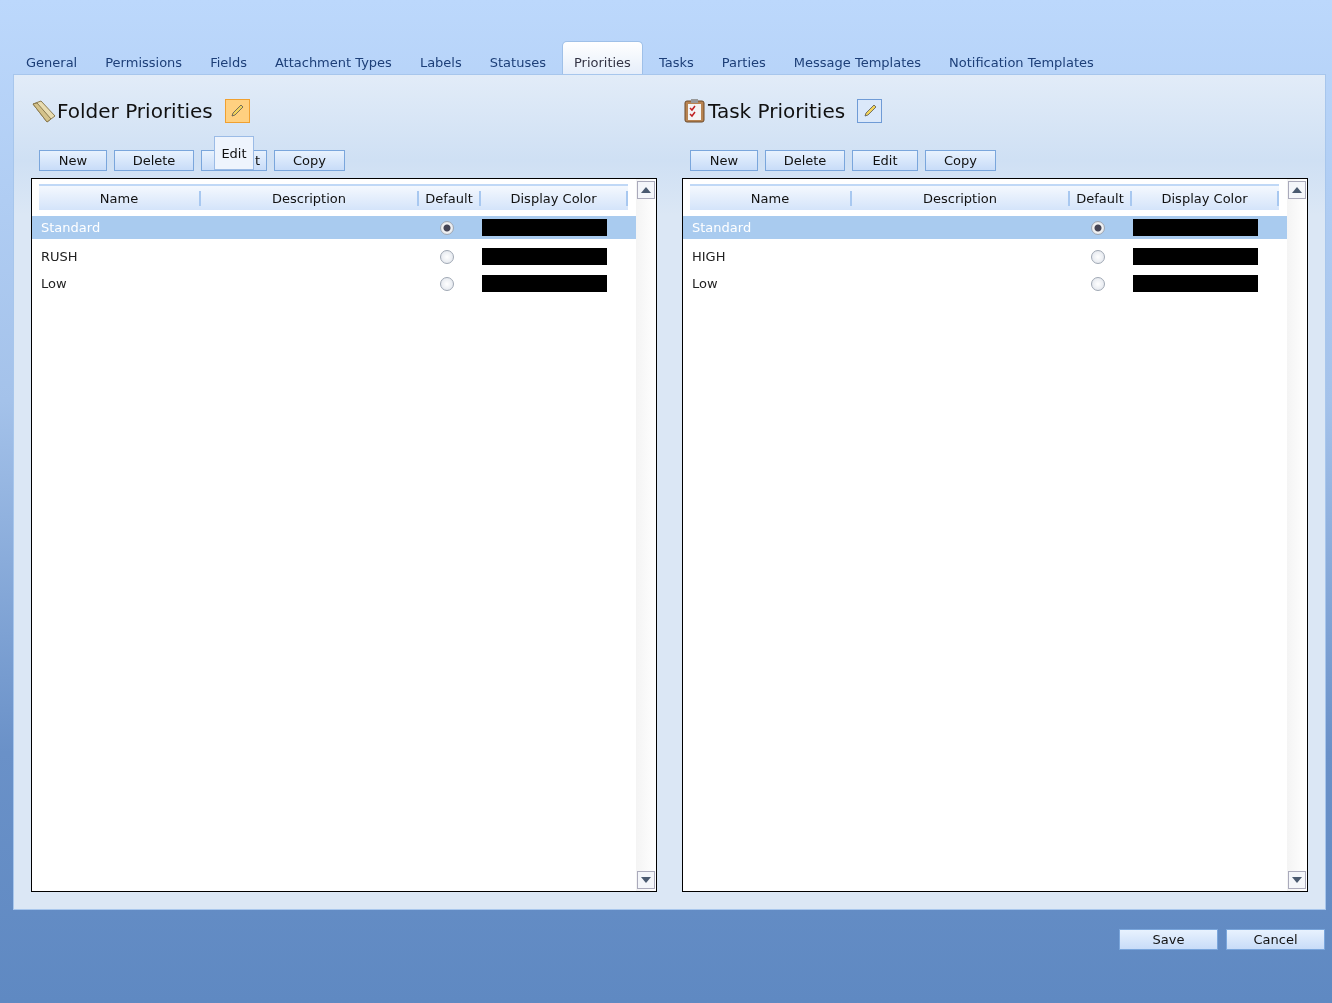 This screenshot has width=1332, height=1003. I want to click on folder-icon, so click(44, 111).